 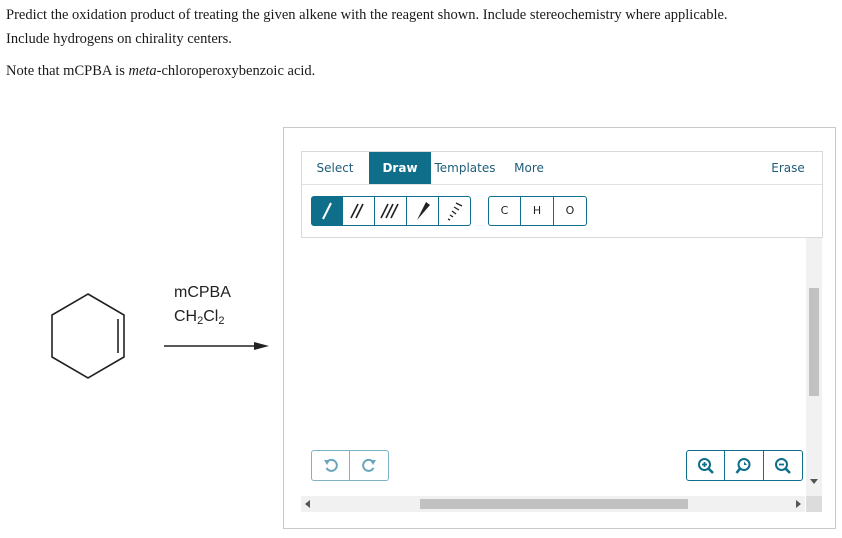 What do you see at coordinates (199, 317) in the screenshot?
I see `reagent-solvent: CH2Cl2` at bounding box center [199, 317].